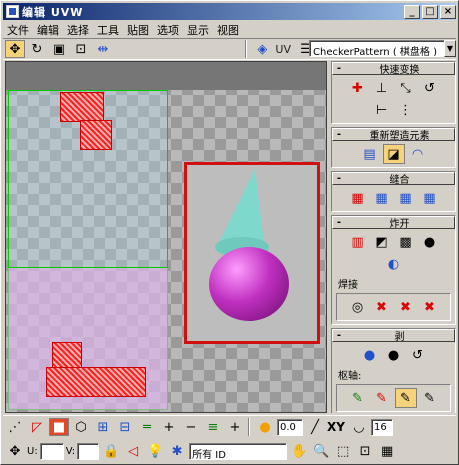  Describe the element at coordinates (393, 135) in the screenshot. I see `rollout-header: - 重新塑造元素` at that location.